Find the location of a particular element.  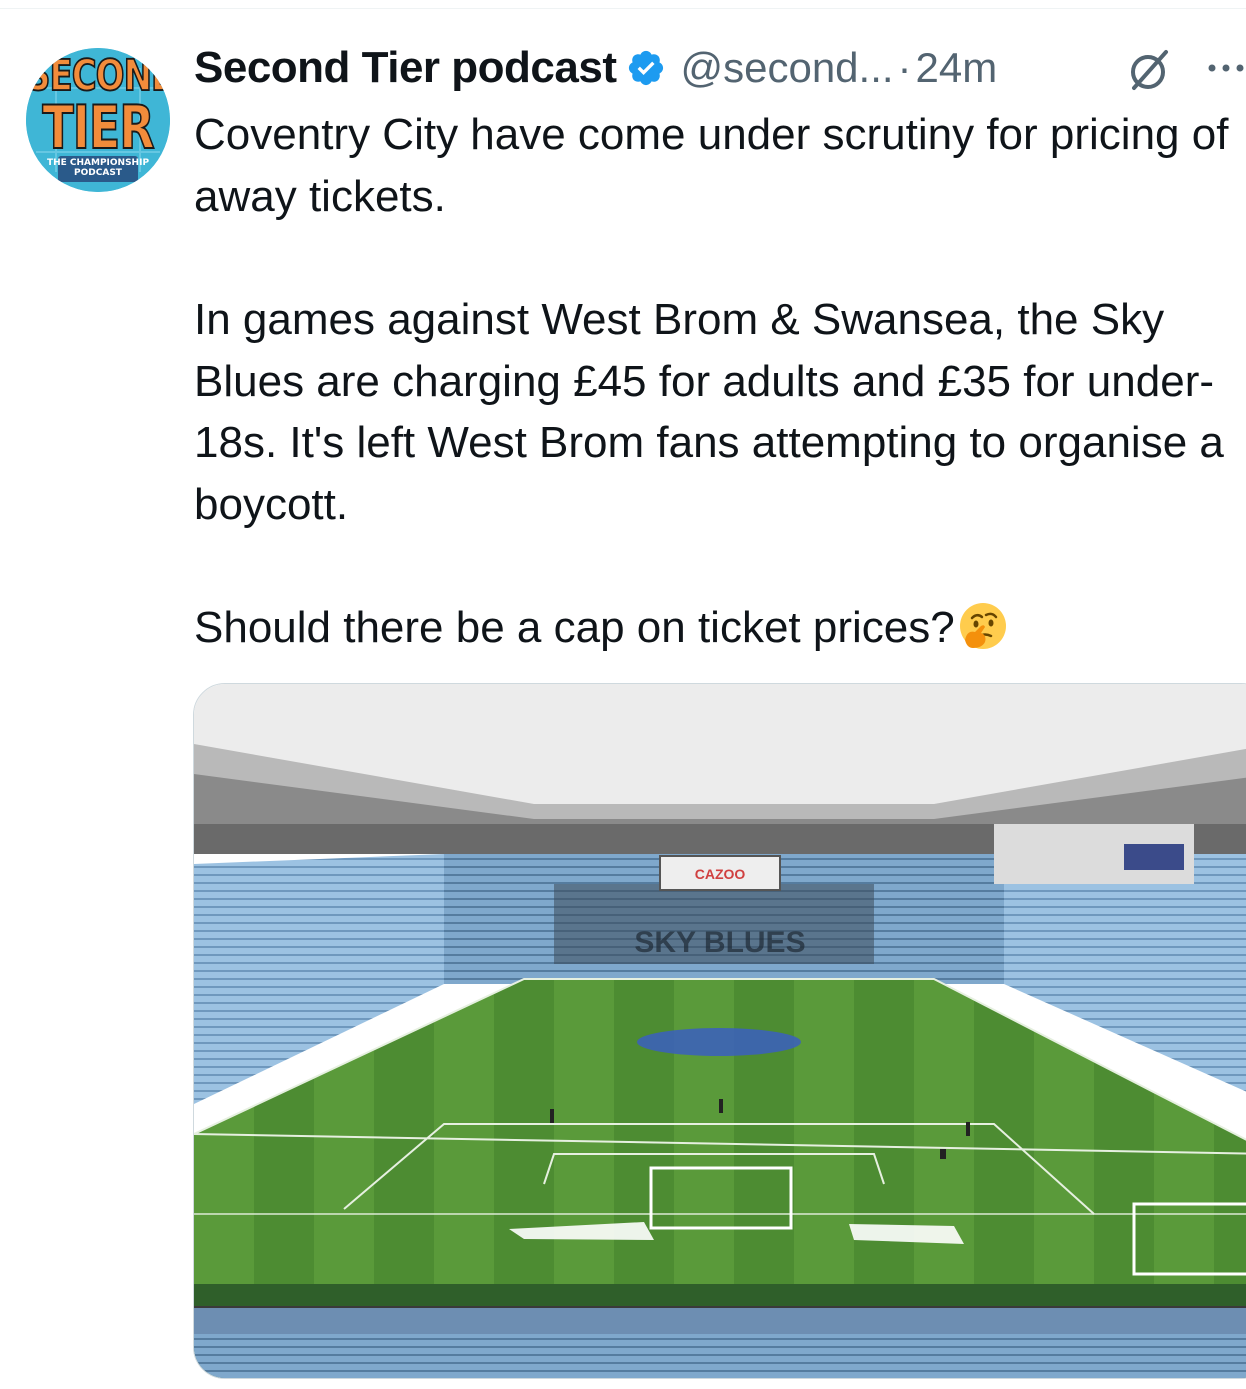

post-question: Should there be a cap on ticket prices? is located at coordinates (574, 627).